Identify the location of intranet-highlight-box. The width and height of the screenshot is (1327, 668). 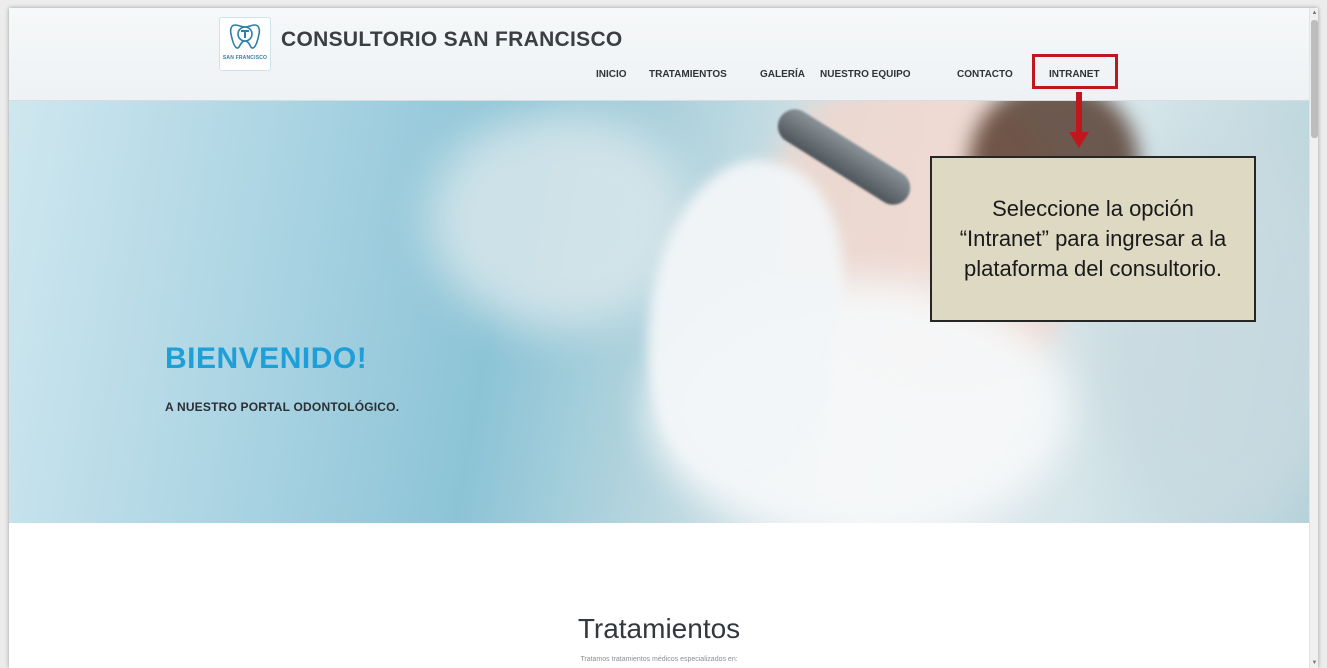
(1075, 71).